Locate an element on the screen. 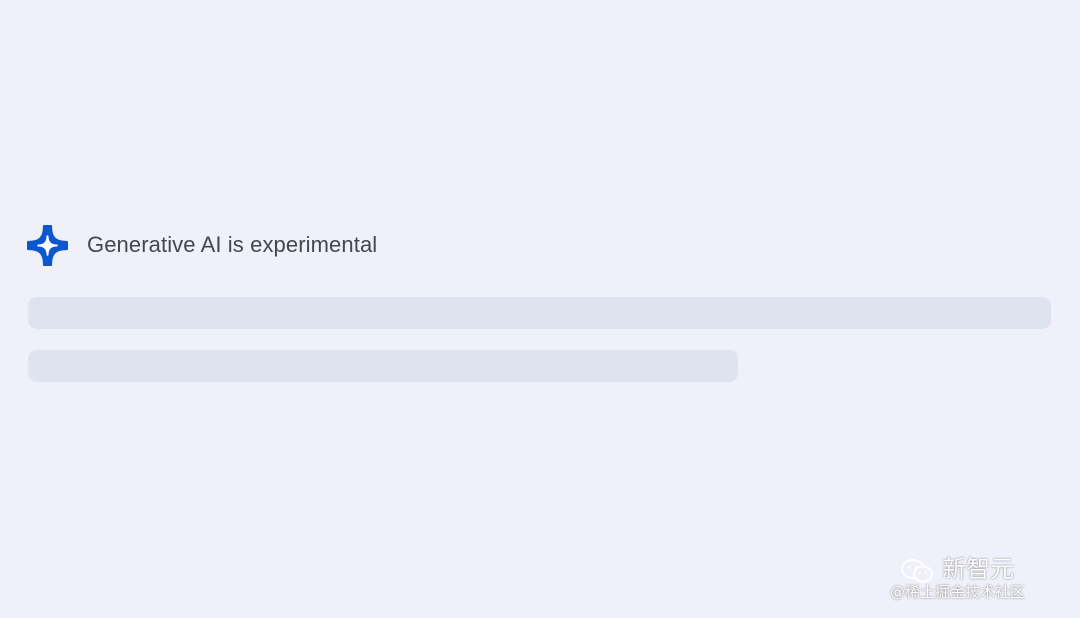 The image size is (1080, 618). generative-ai-notice: Generative AI is experimental is located at coordinates (202, 245).